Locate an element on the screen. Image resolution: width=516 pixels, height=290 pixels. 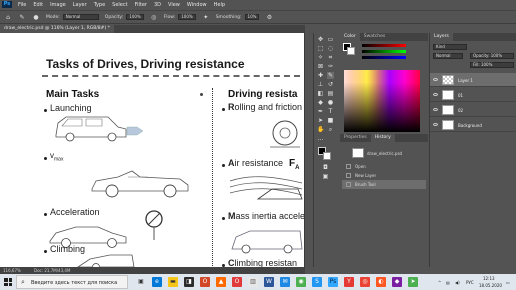
windows-start-icon is located at coordinates (8, 282).